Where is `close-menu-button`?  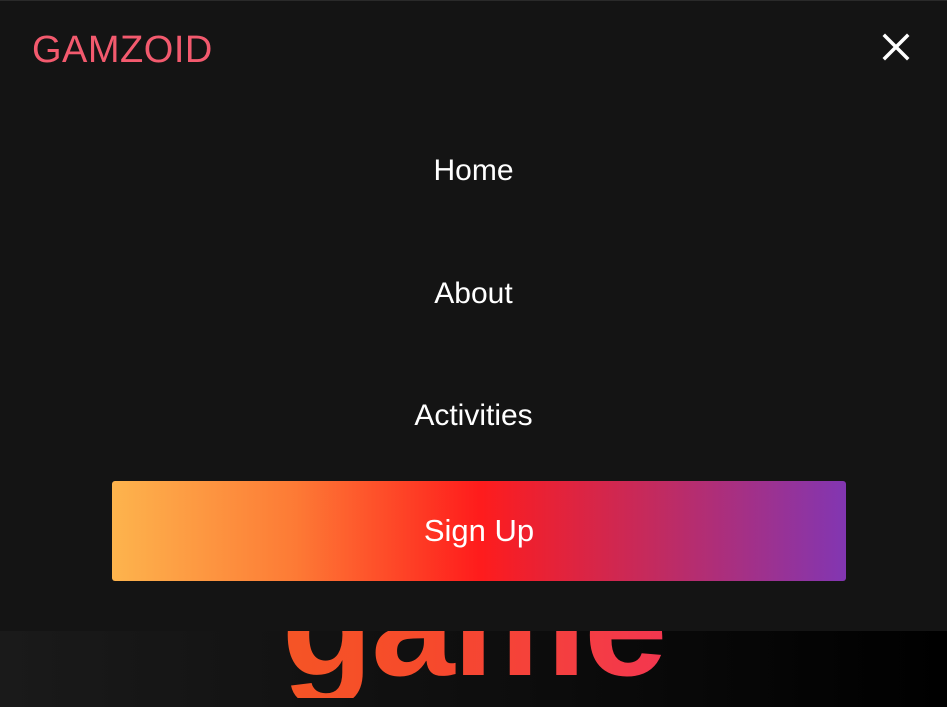
close-menu-button is located at coordinates (896, 47).